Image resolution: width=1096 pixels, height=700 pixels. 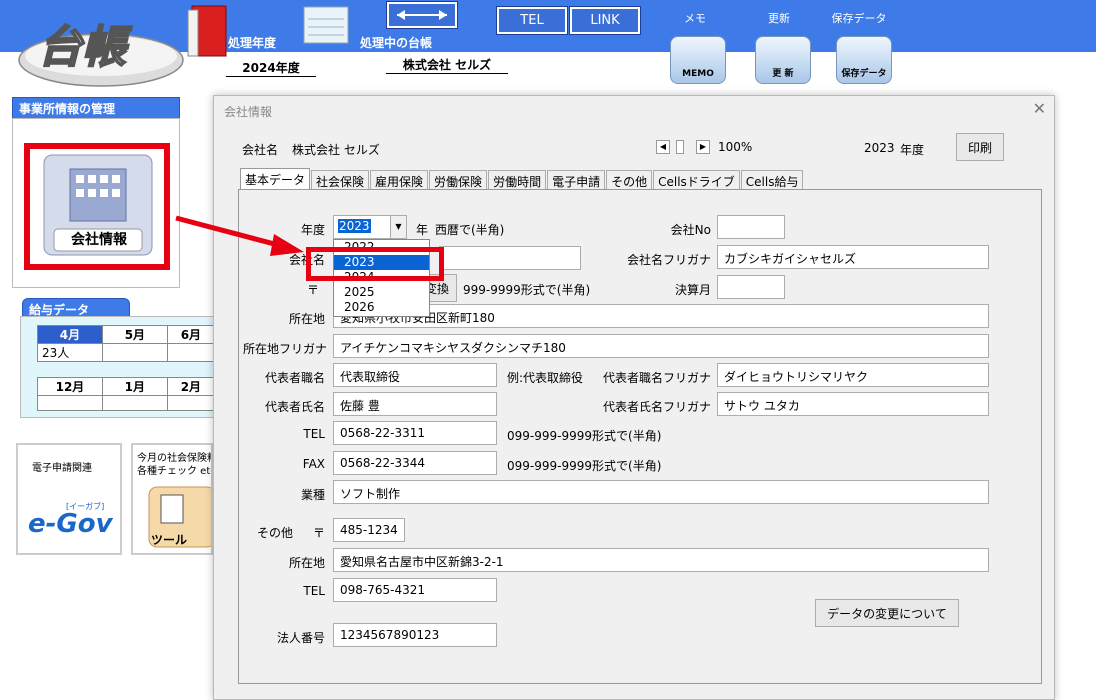 What do you see at coordinates (605, 20) in the screenshot?
I see `link-button: LINK` at bounding box center [605, 20].